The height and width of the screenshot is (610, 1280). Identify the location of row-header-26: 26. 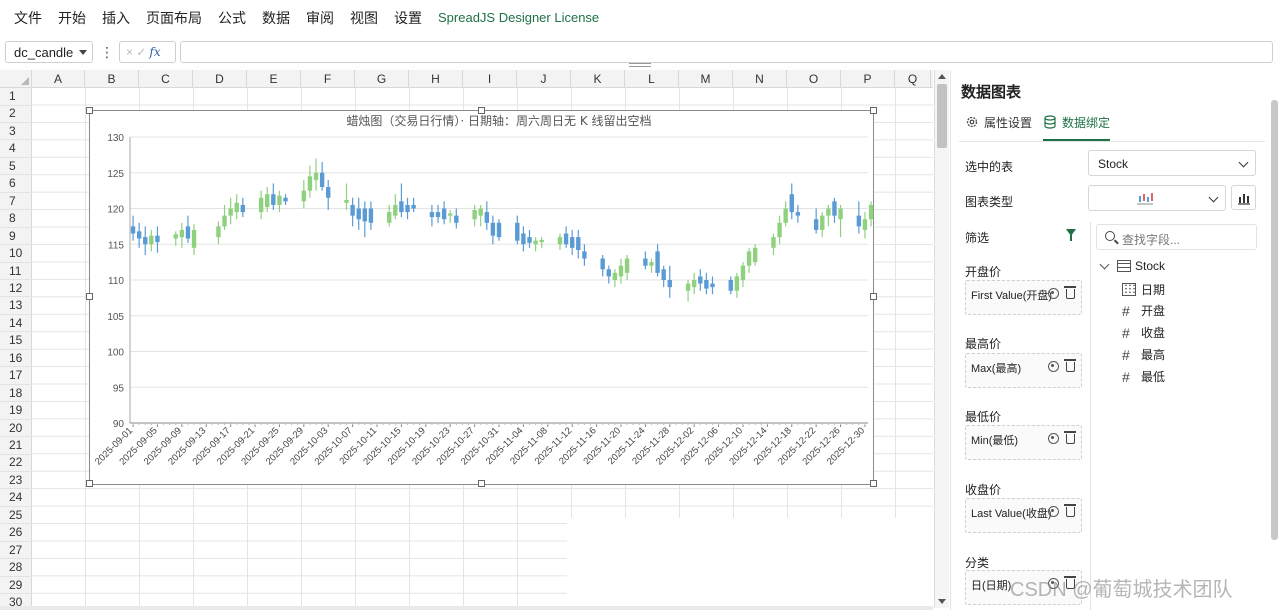
(16, 533).